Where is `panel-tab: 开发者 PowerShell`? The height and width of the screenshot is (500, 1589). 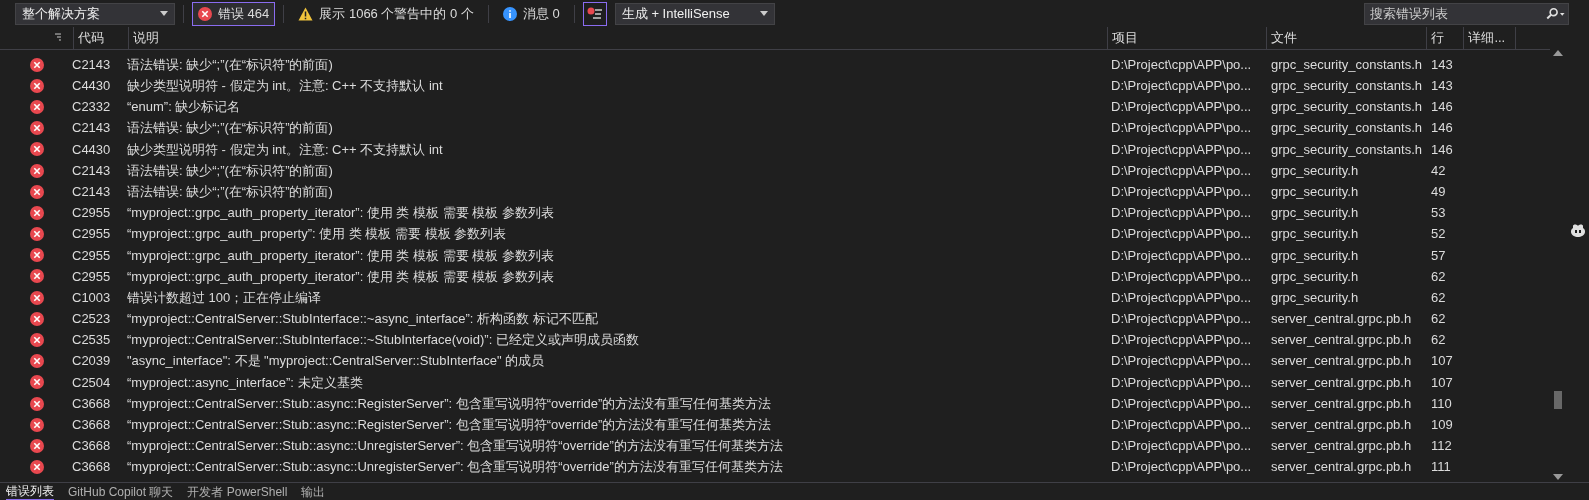 panel-tab: 开发者 PowerShell is located at coordinates (237, 491).